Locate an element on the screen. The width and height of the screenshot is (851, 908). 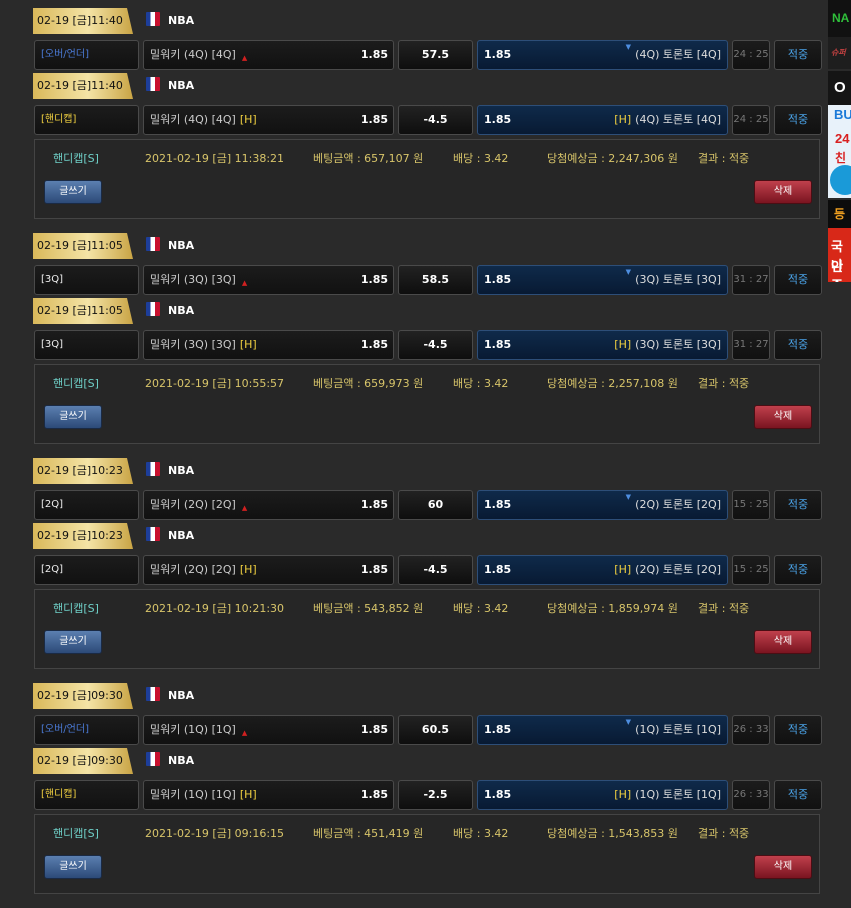
summary-datetime: 2021-02-19 [금] 11:38:21 is located at coordinates (215, 158).